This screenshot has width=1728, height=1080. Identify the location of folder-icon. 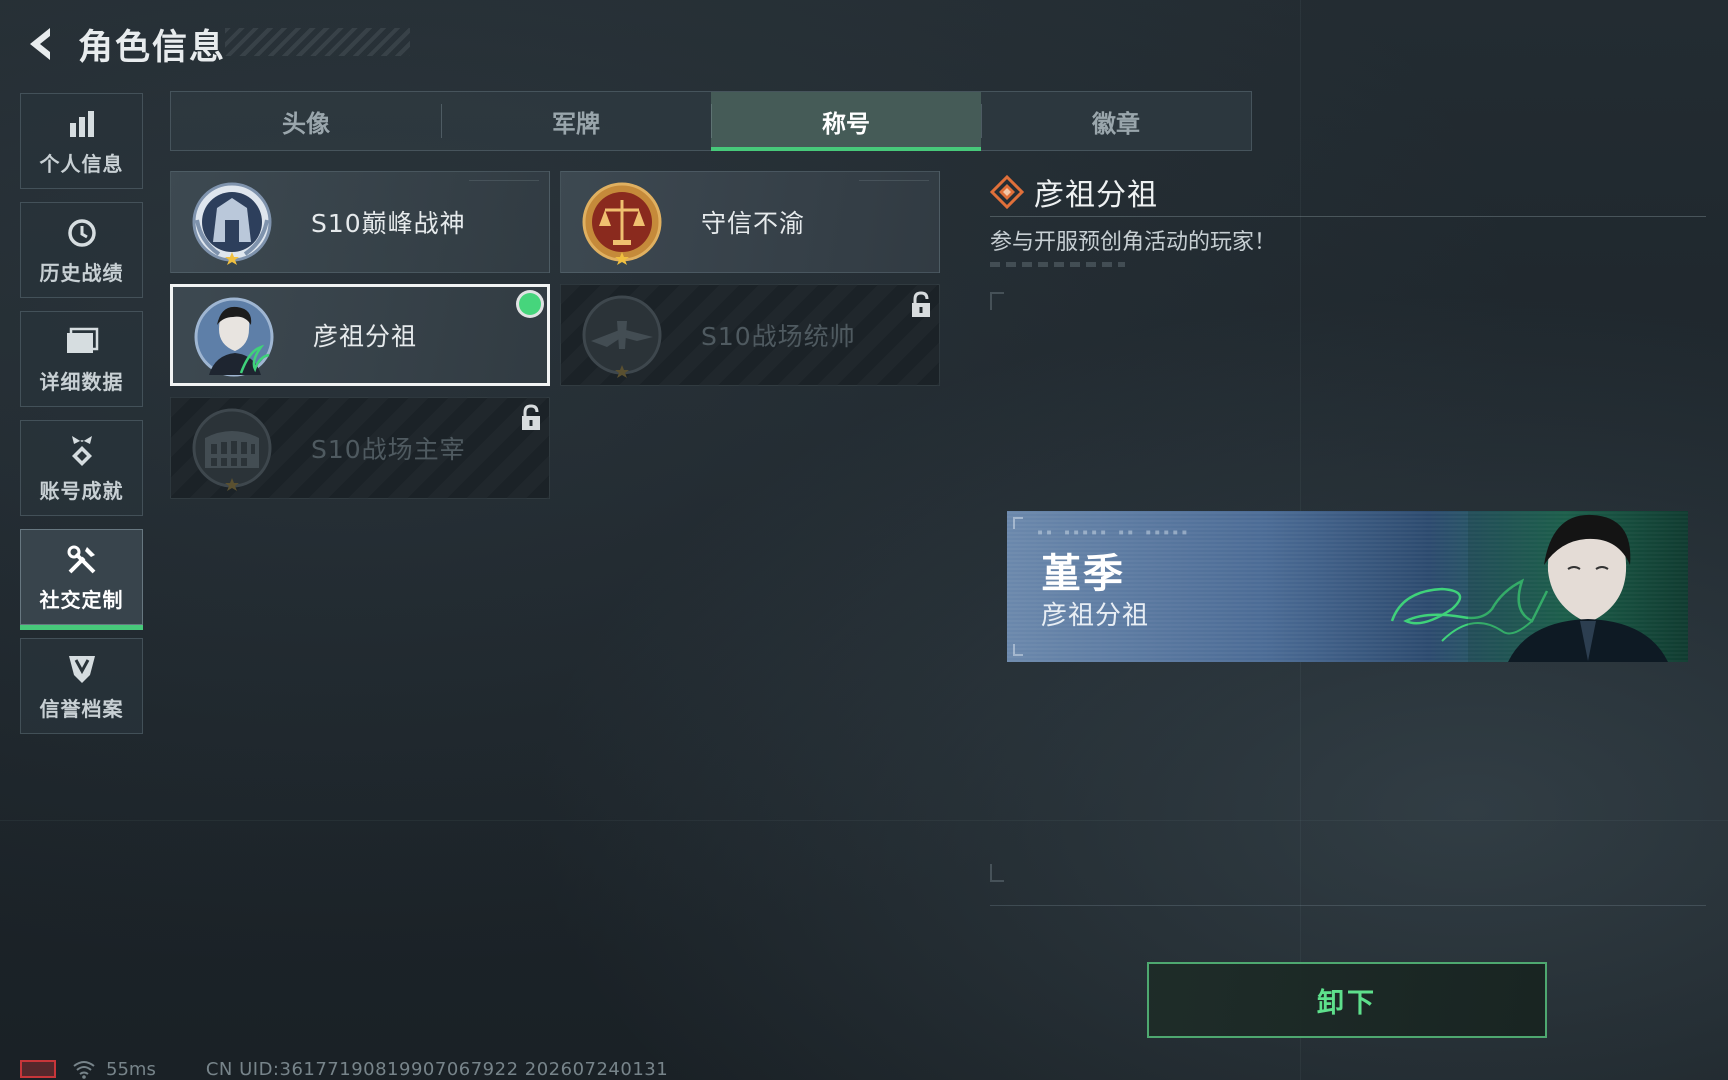
(82, 342).